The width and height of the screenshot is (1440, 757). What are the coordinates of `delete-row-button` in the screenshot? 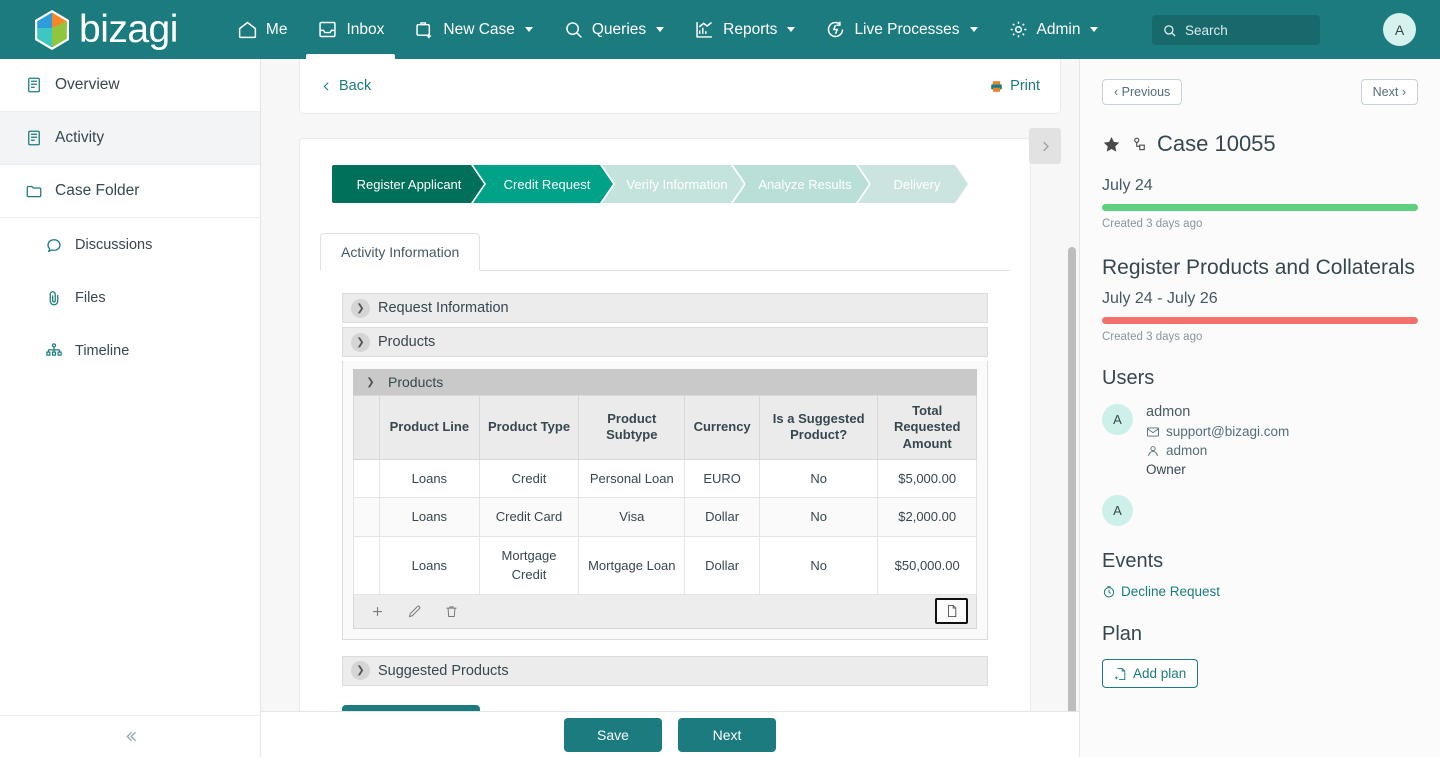 It's located at (451, 611).